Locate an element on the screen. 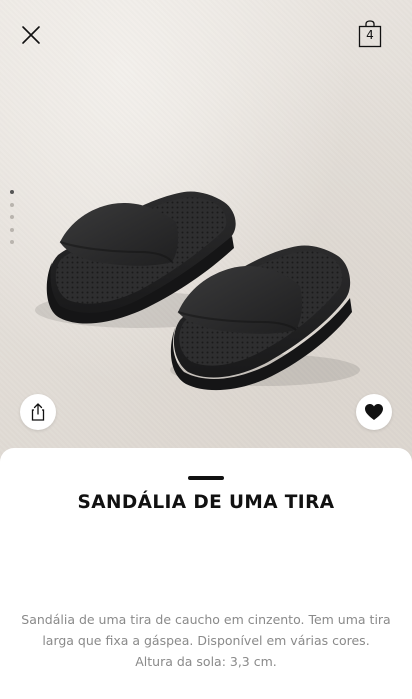 This screenshot has width=412, height=699. share-button is located at coordinates (38, 412).